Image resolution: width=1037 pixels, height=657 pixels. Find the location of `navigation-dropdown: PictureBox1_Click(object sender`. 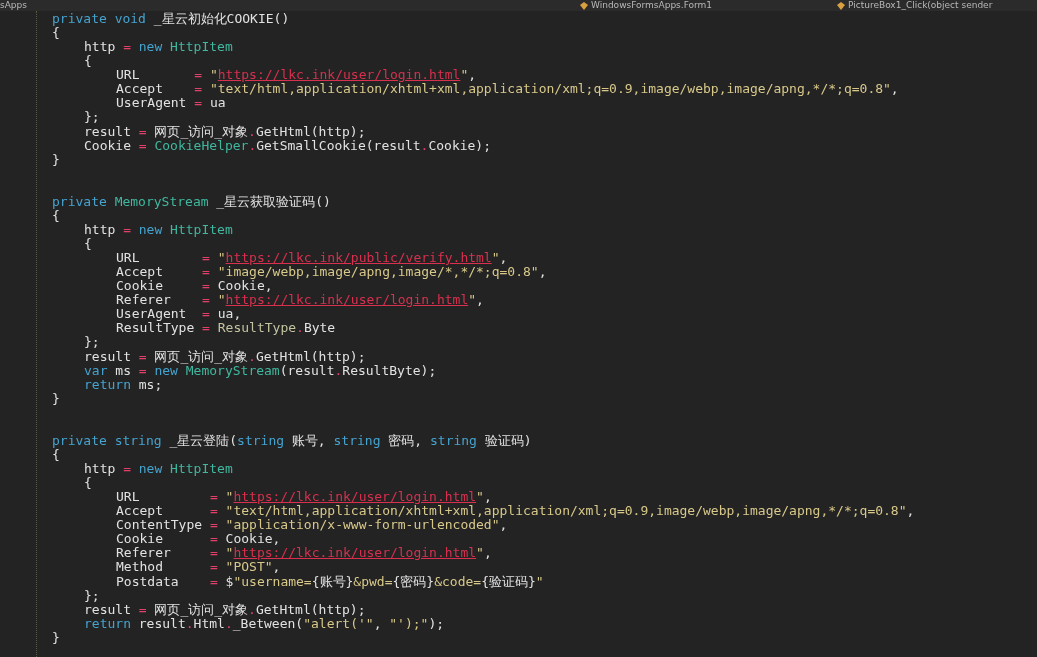

navigation-dropdown: PictureBox1_Click(object sender is located at coordinates (920, 5).